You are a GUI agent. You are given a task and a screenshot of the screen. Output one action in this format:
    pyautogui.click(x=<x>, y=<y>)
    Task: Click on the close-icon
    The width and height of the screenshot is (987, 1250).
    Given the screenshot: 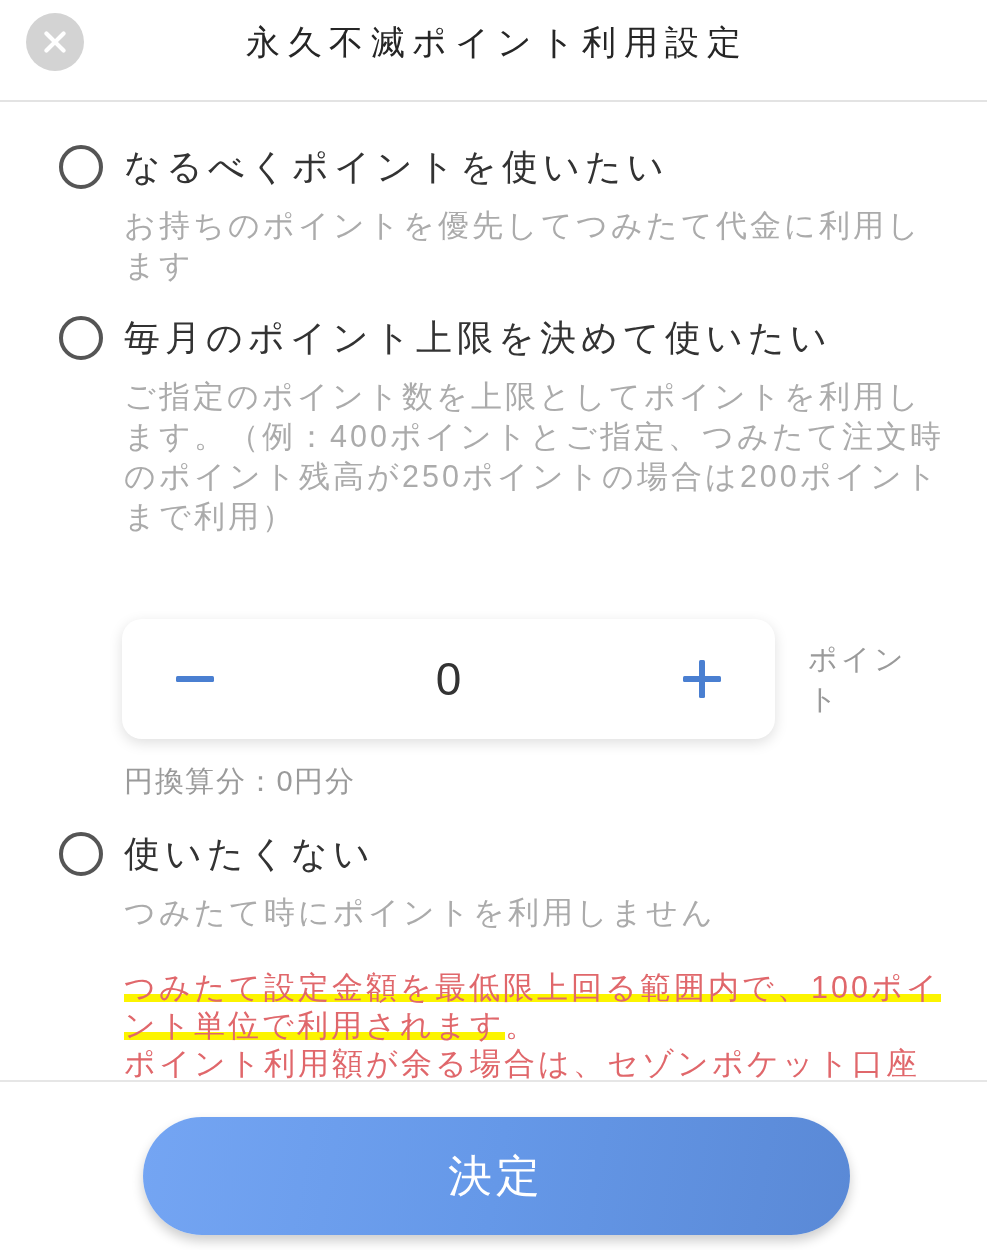 What is the action you would take?
    pyautogui.click(x=55, y=42)
    